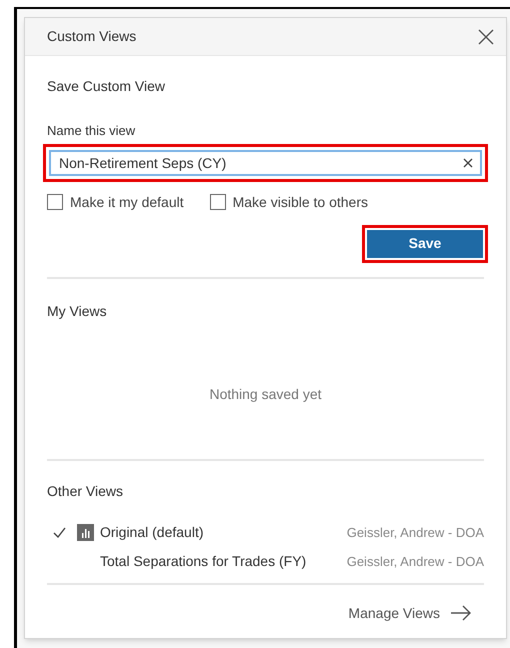  I want to click on view-list-item: Total Separations for Trades (FY) Geissler, Andrew - DOA, so click(265, 561).